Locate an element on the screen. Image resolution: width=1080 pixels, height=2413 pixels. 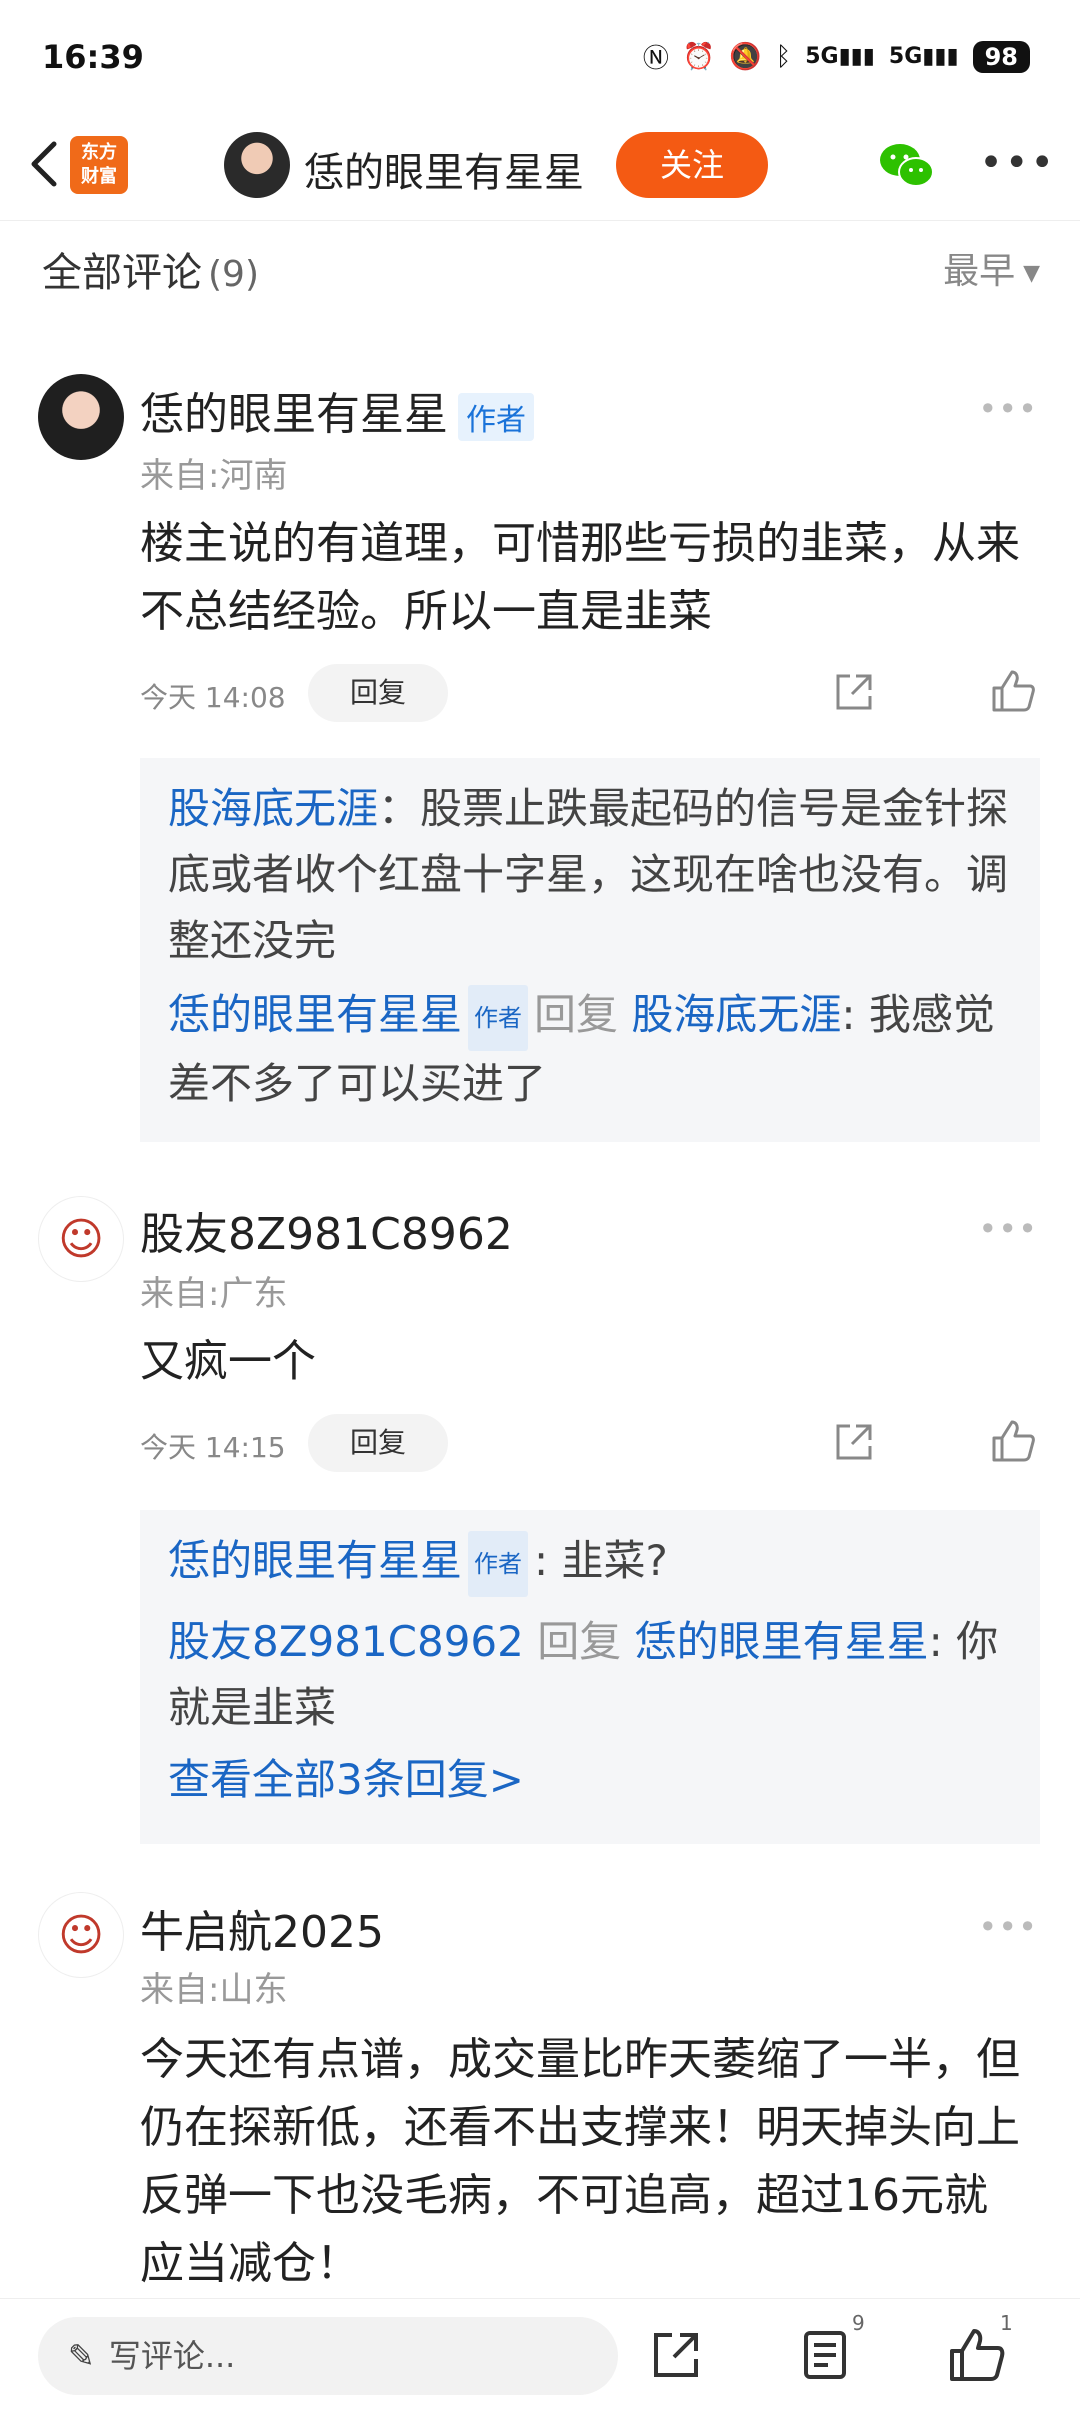
reply-user: 股海底无涯 is located at coordinates (273, 808).